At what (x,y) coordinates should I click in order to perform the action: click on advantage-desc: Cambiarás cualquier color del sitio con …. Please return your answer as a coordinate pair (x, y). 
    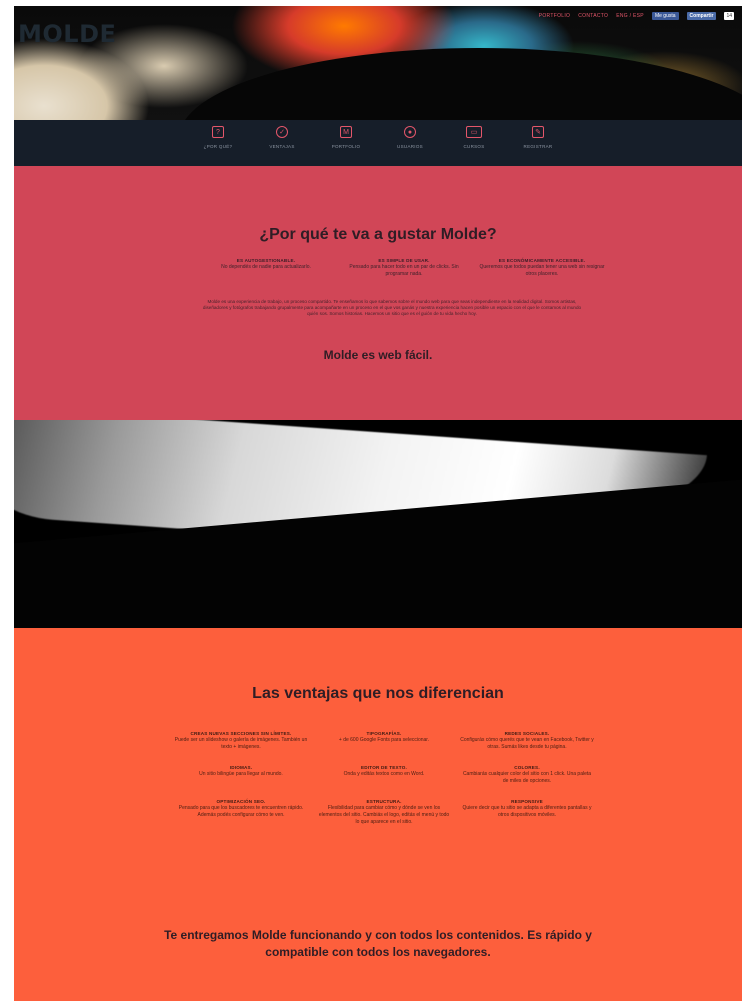
    Looking at the image, I should click on (527, 777).